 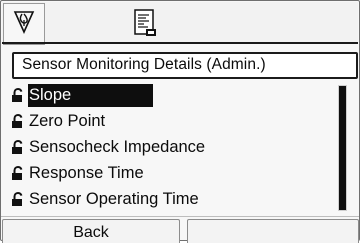 I want to click on menu-item-label: Slope, so click(x=90, y=95).